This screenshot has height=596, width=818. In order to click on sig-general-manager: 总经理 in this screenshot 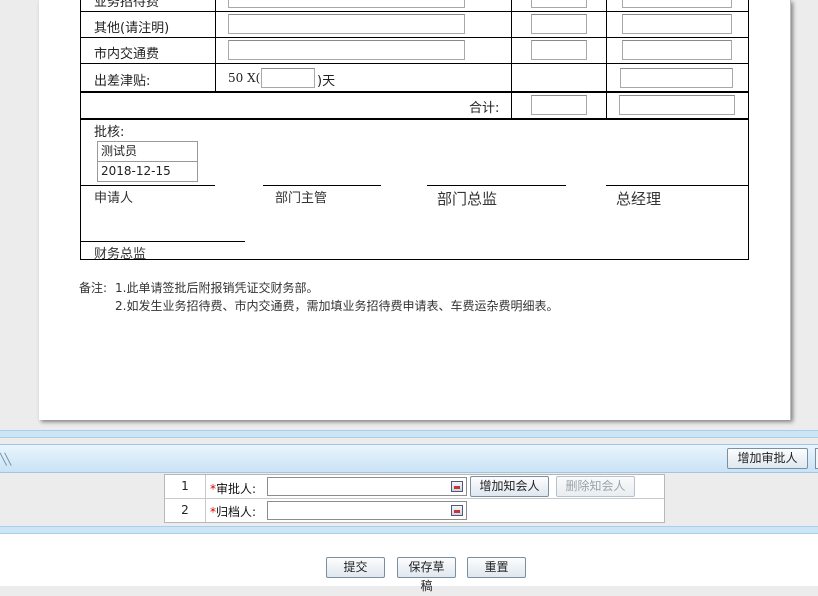, I will do `click(639, 199)`.